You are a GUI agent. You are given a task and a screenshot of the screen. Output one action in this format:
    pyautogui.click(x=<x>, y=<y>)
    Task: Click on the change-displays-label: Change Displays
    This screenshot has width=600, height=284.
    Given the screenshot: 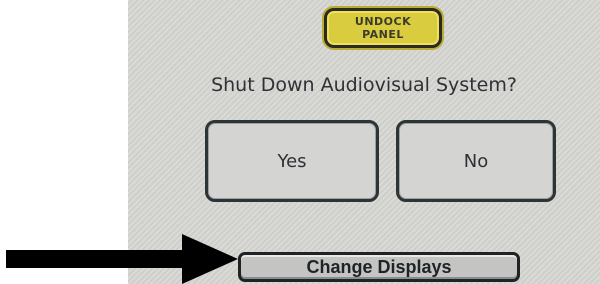 What is the action you would take?
    pyautogui.click(x=379, y=266)
    